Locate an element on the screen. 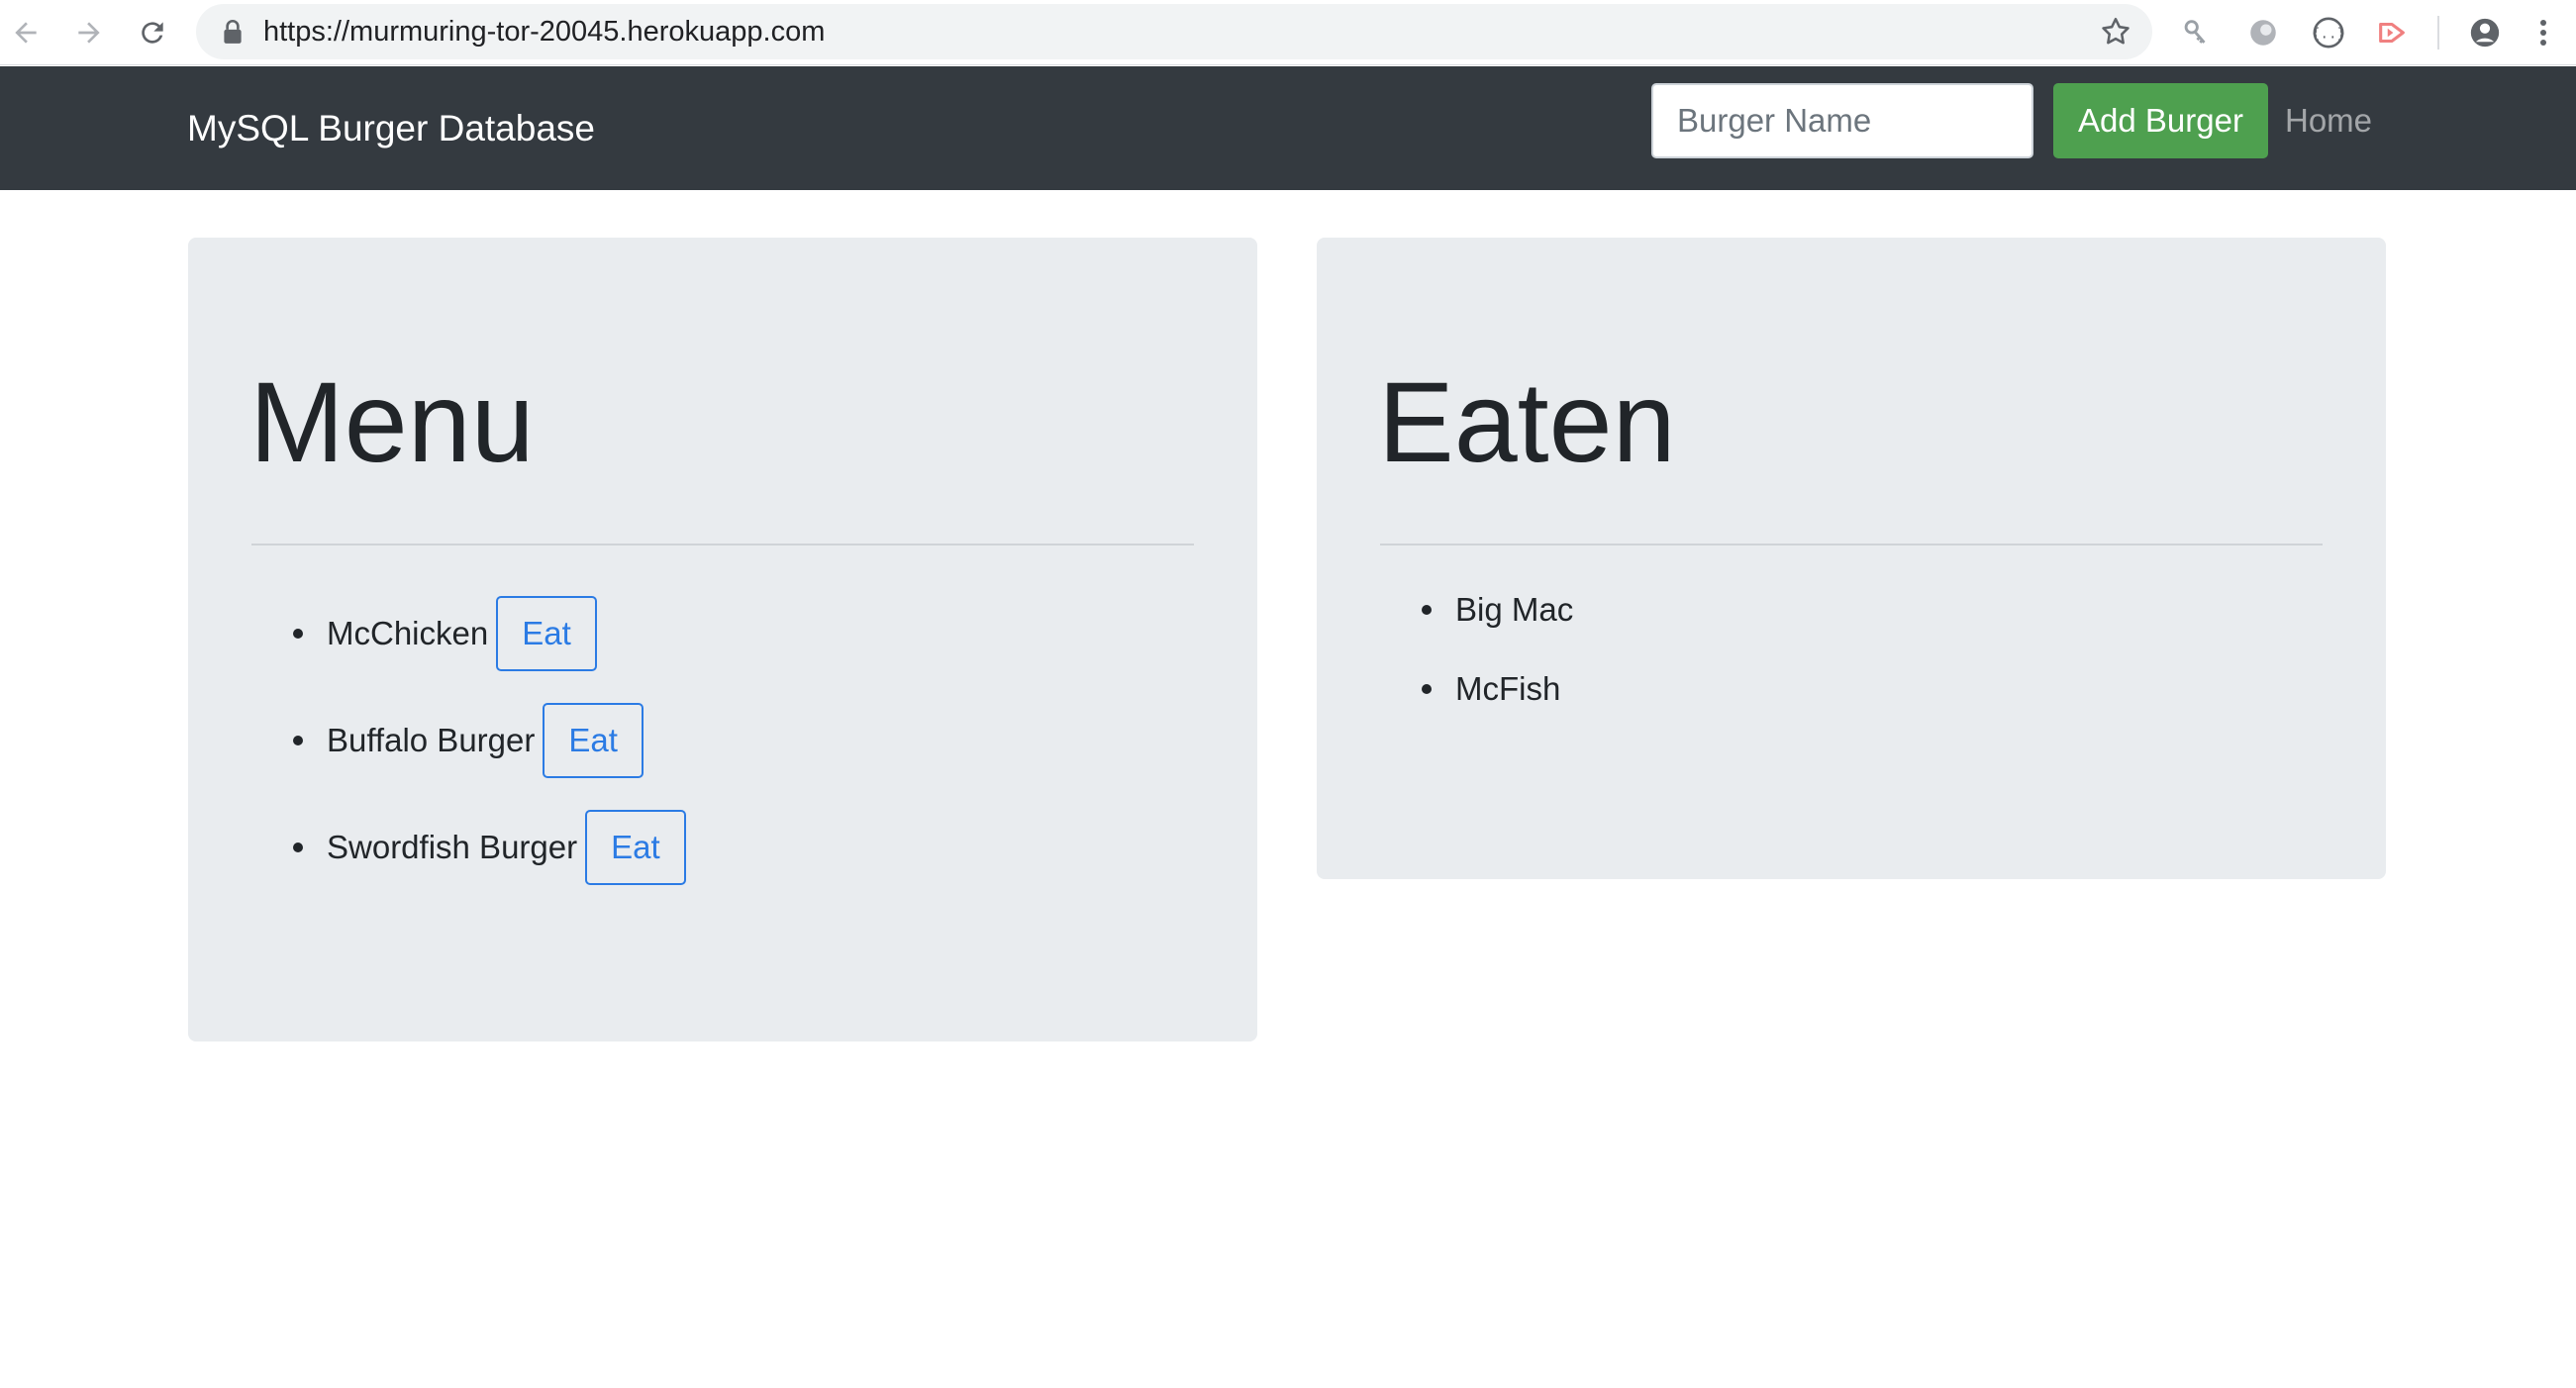 Image resolution: width=2576 pixels, height=1388 pixels. menu-item: McChicken Eat is located at coordinates (424, 634).